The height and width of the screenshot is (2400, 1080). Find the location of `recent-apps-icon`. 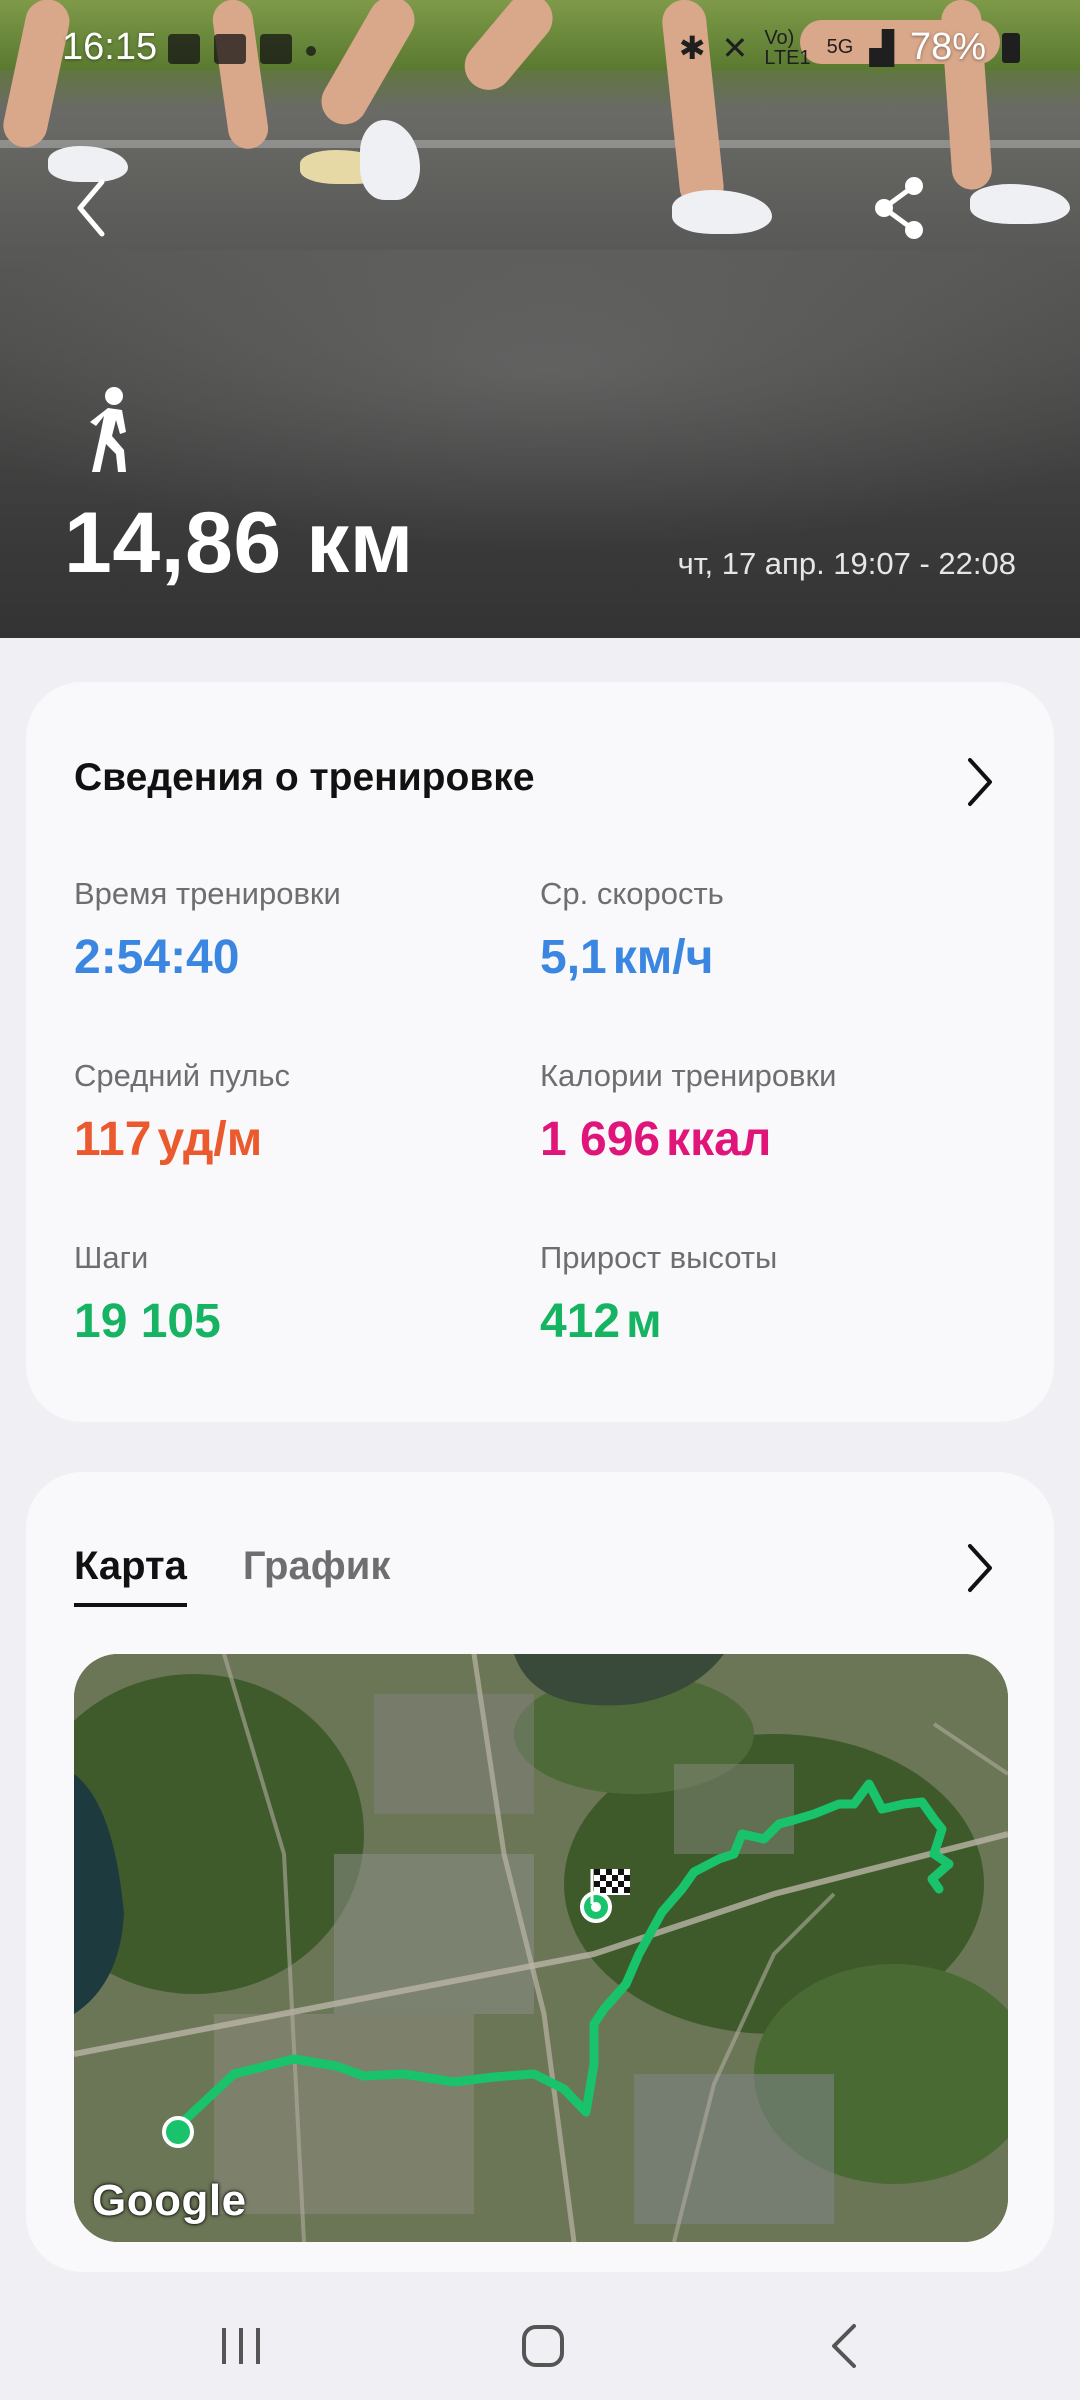

recent-apps-icon is located at coordinates (241, 2346).